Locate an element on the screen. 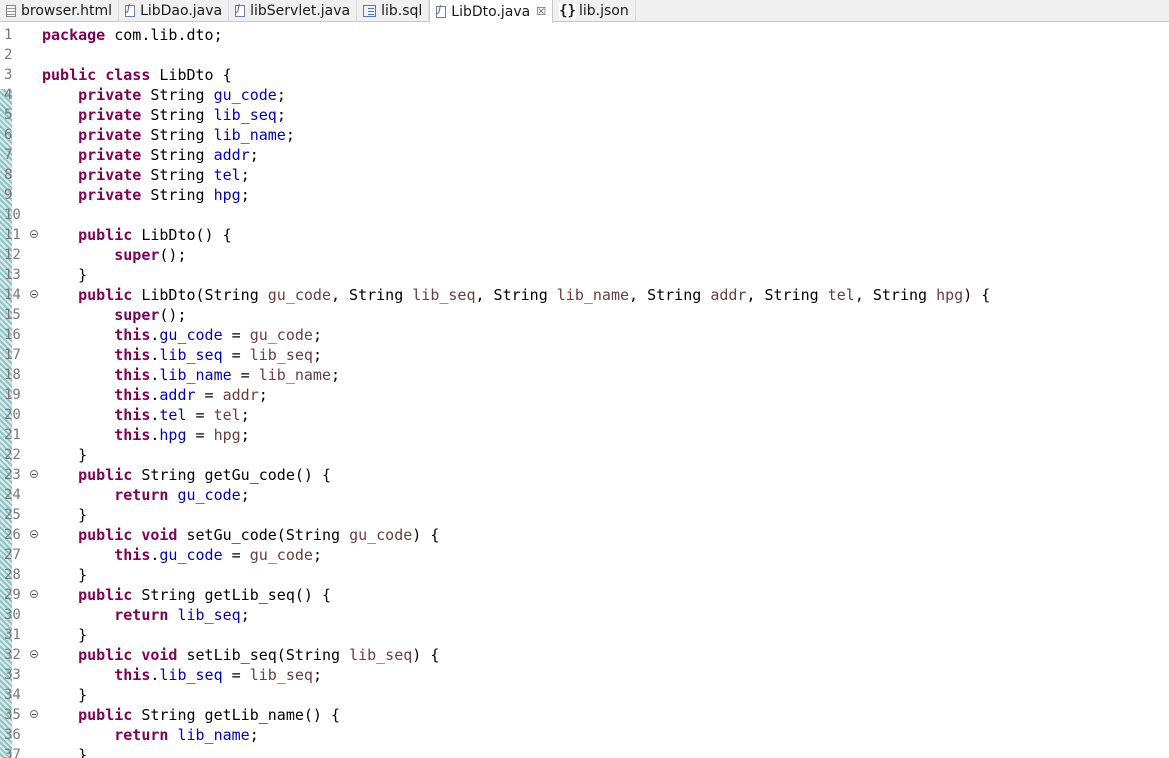 The image size is (1169, 758). code-line: 11 public LibDto() { is located at coordinates (584, 235).